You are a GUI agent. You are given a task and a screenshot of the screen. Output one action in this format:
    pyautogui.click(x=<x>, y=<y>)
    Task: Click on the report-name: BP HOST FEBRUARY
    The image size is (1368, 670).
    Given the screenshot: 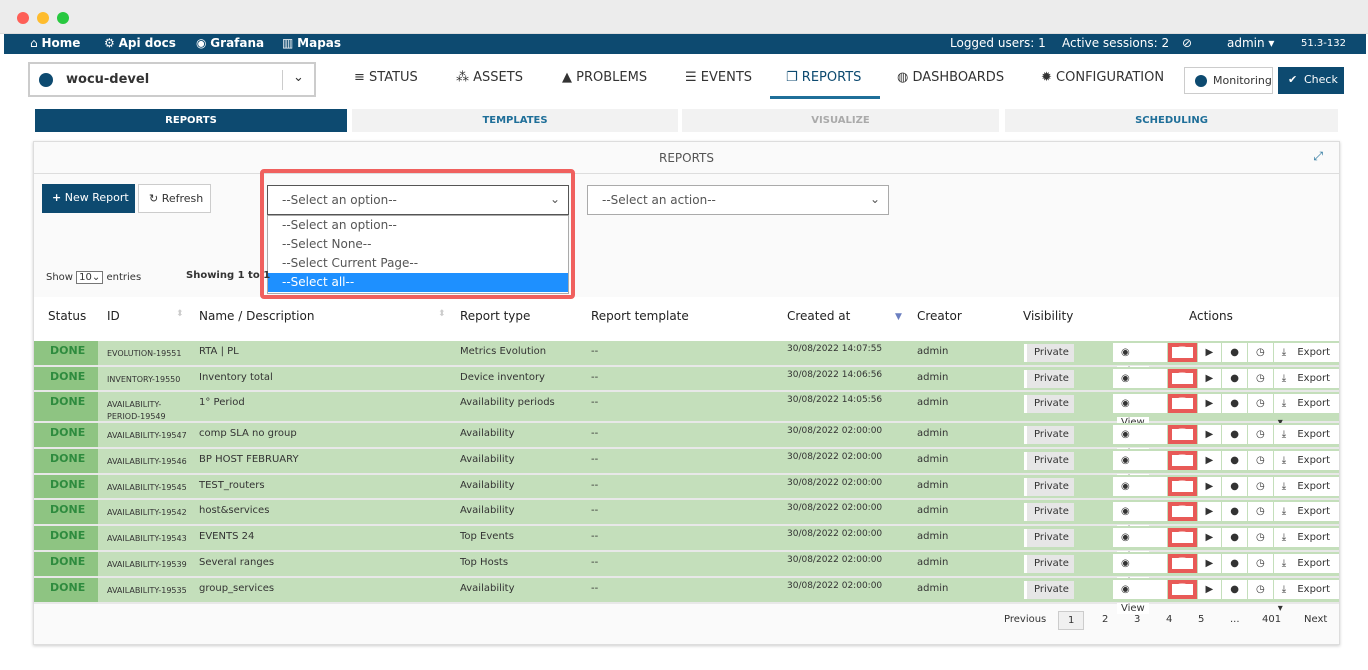 What is the action you would take?
    pyautogui.click(x=249, y=459)
    